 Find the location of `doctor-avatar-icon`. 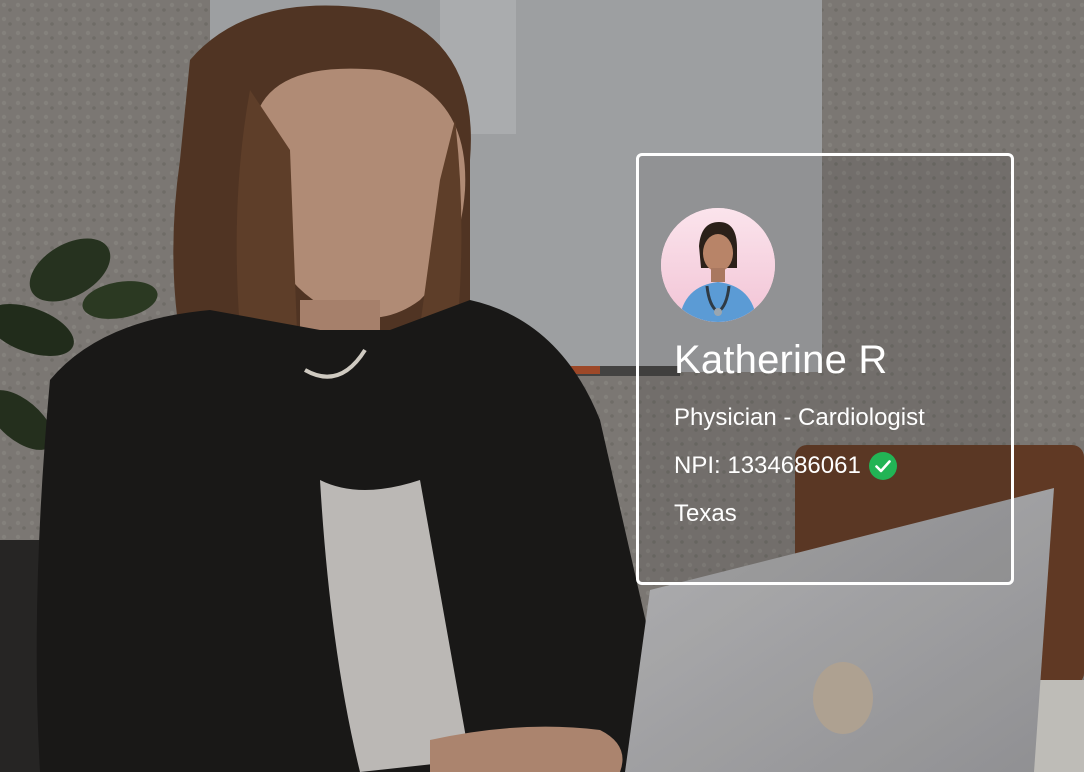

doctor-avatar-icon is located at coordinates (718, 265).